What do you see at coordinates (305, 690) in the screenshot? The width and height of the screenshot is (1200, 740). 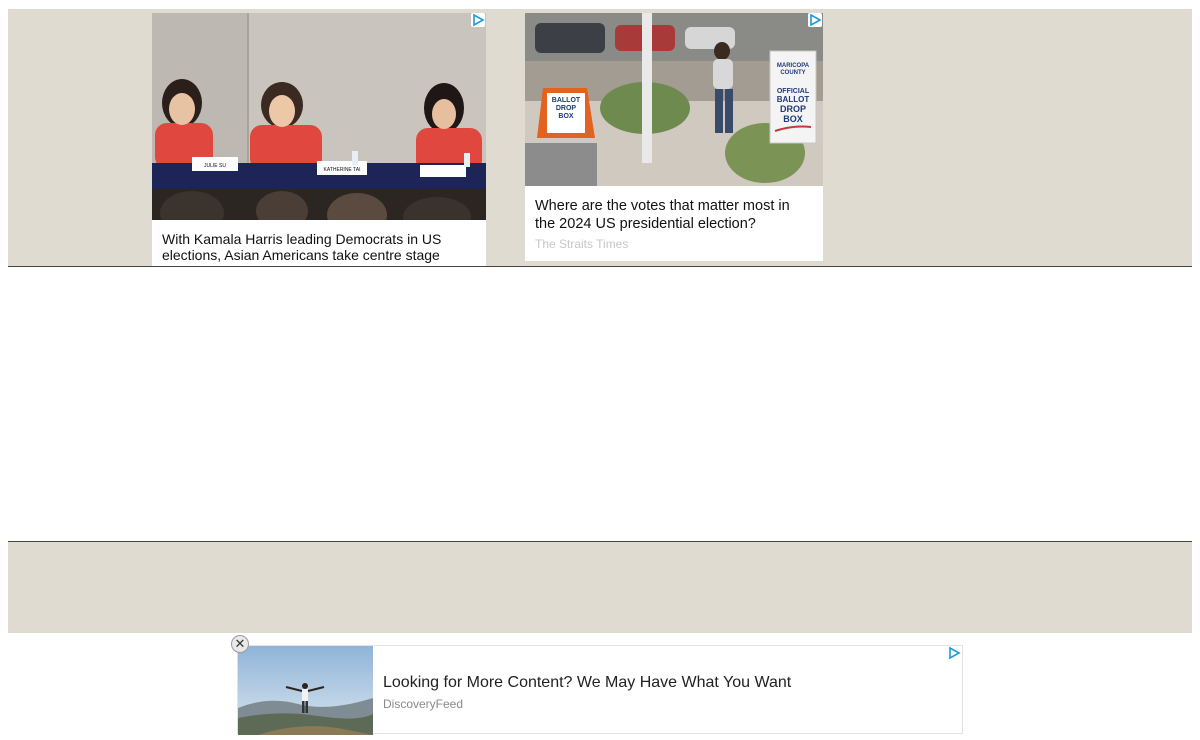 I see `person-on-mountain-photo` at bounding box center [305, 690].